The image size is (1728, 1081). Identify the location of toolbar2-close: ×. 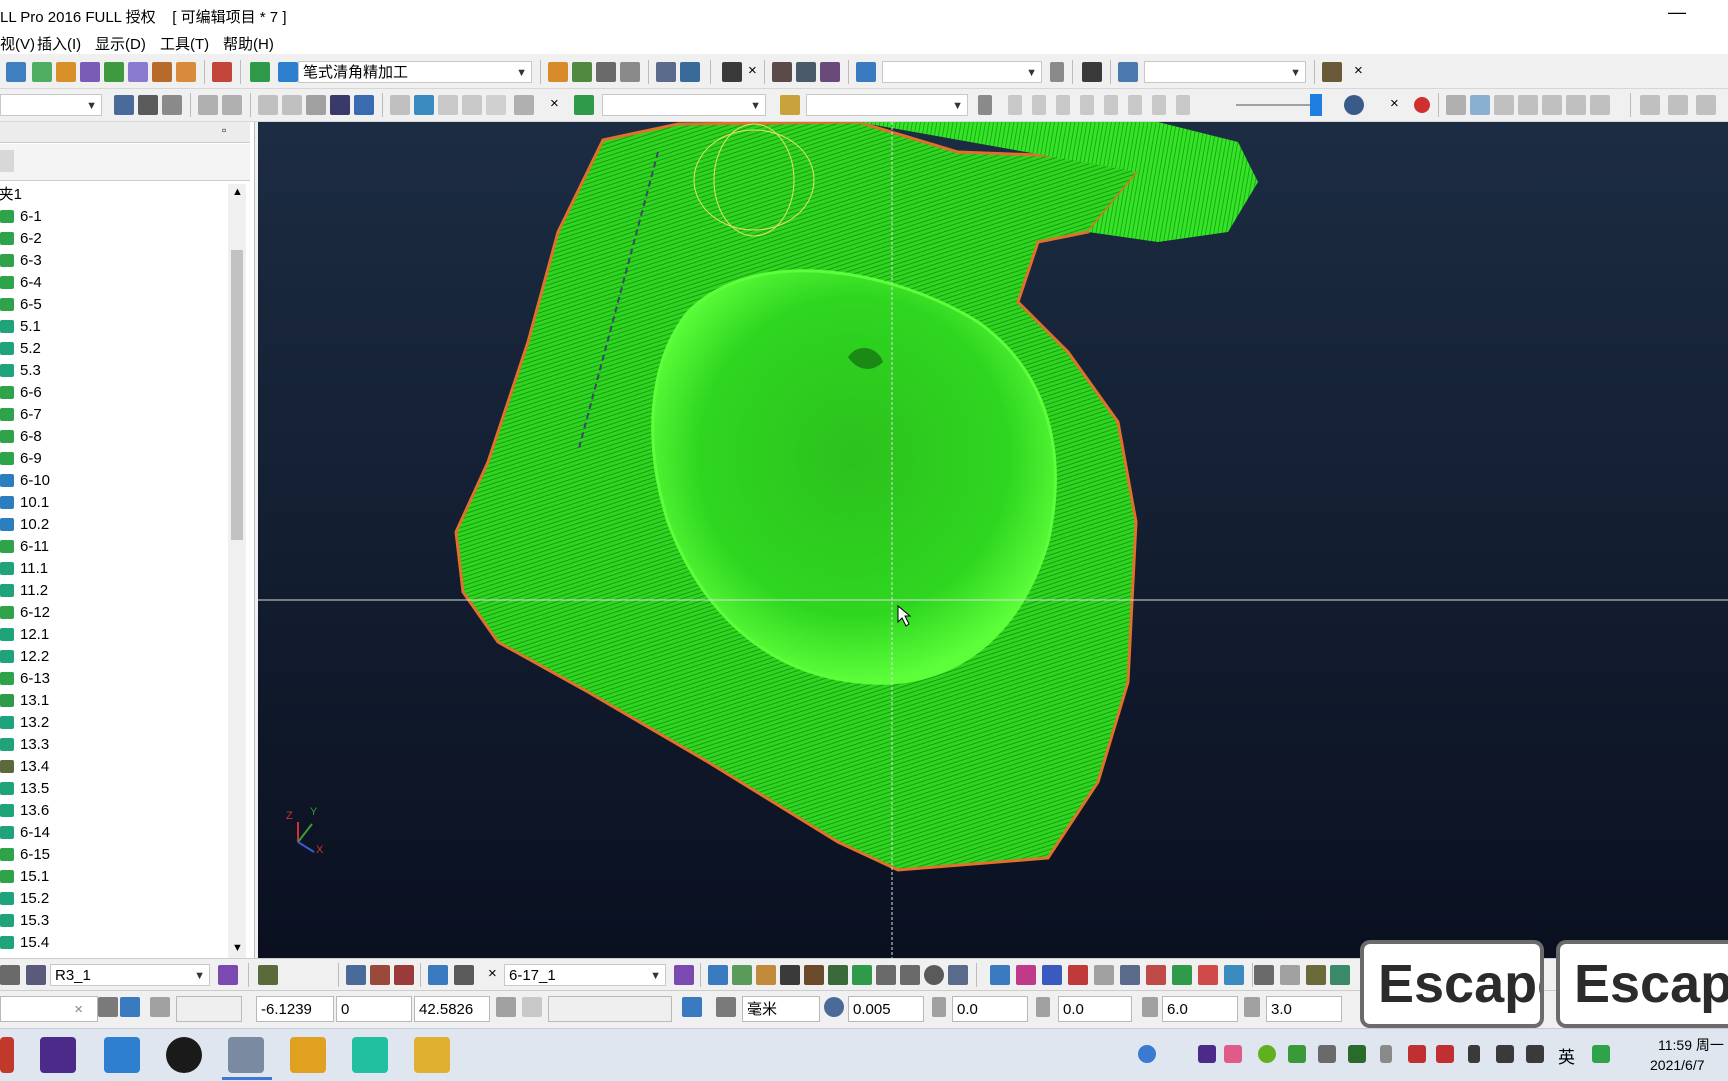
(554, 103).